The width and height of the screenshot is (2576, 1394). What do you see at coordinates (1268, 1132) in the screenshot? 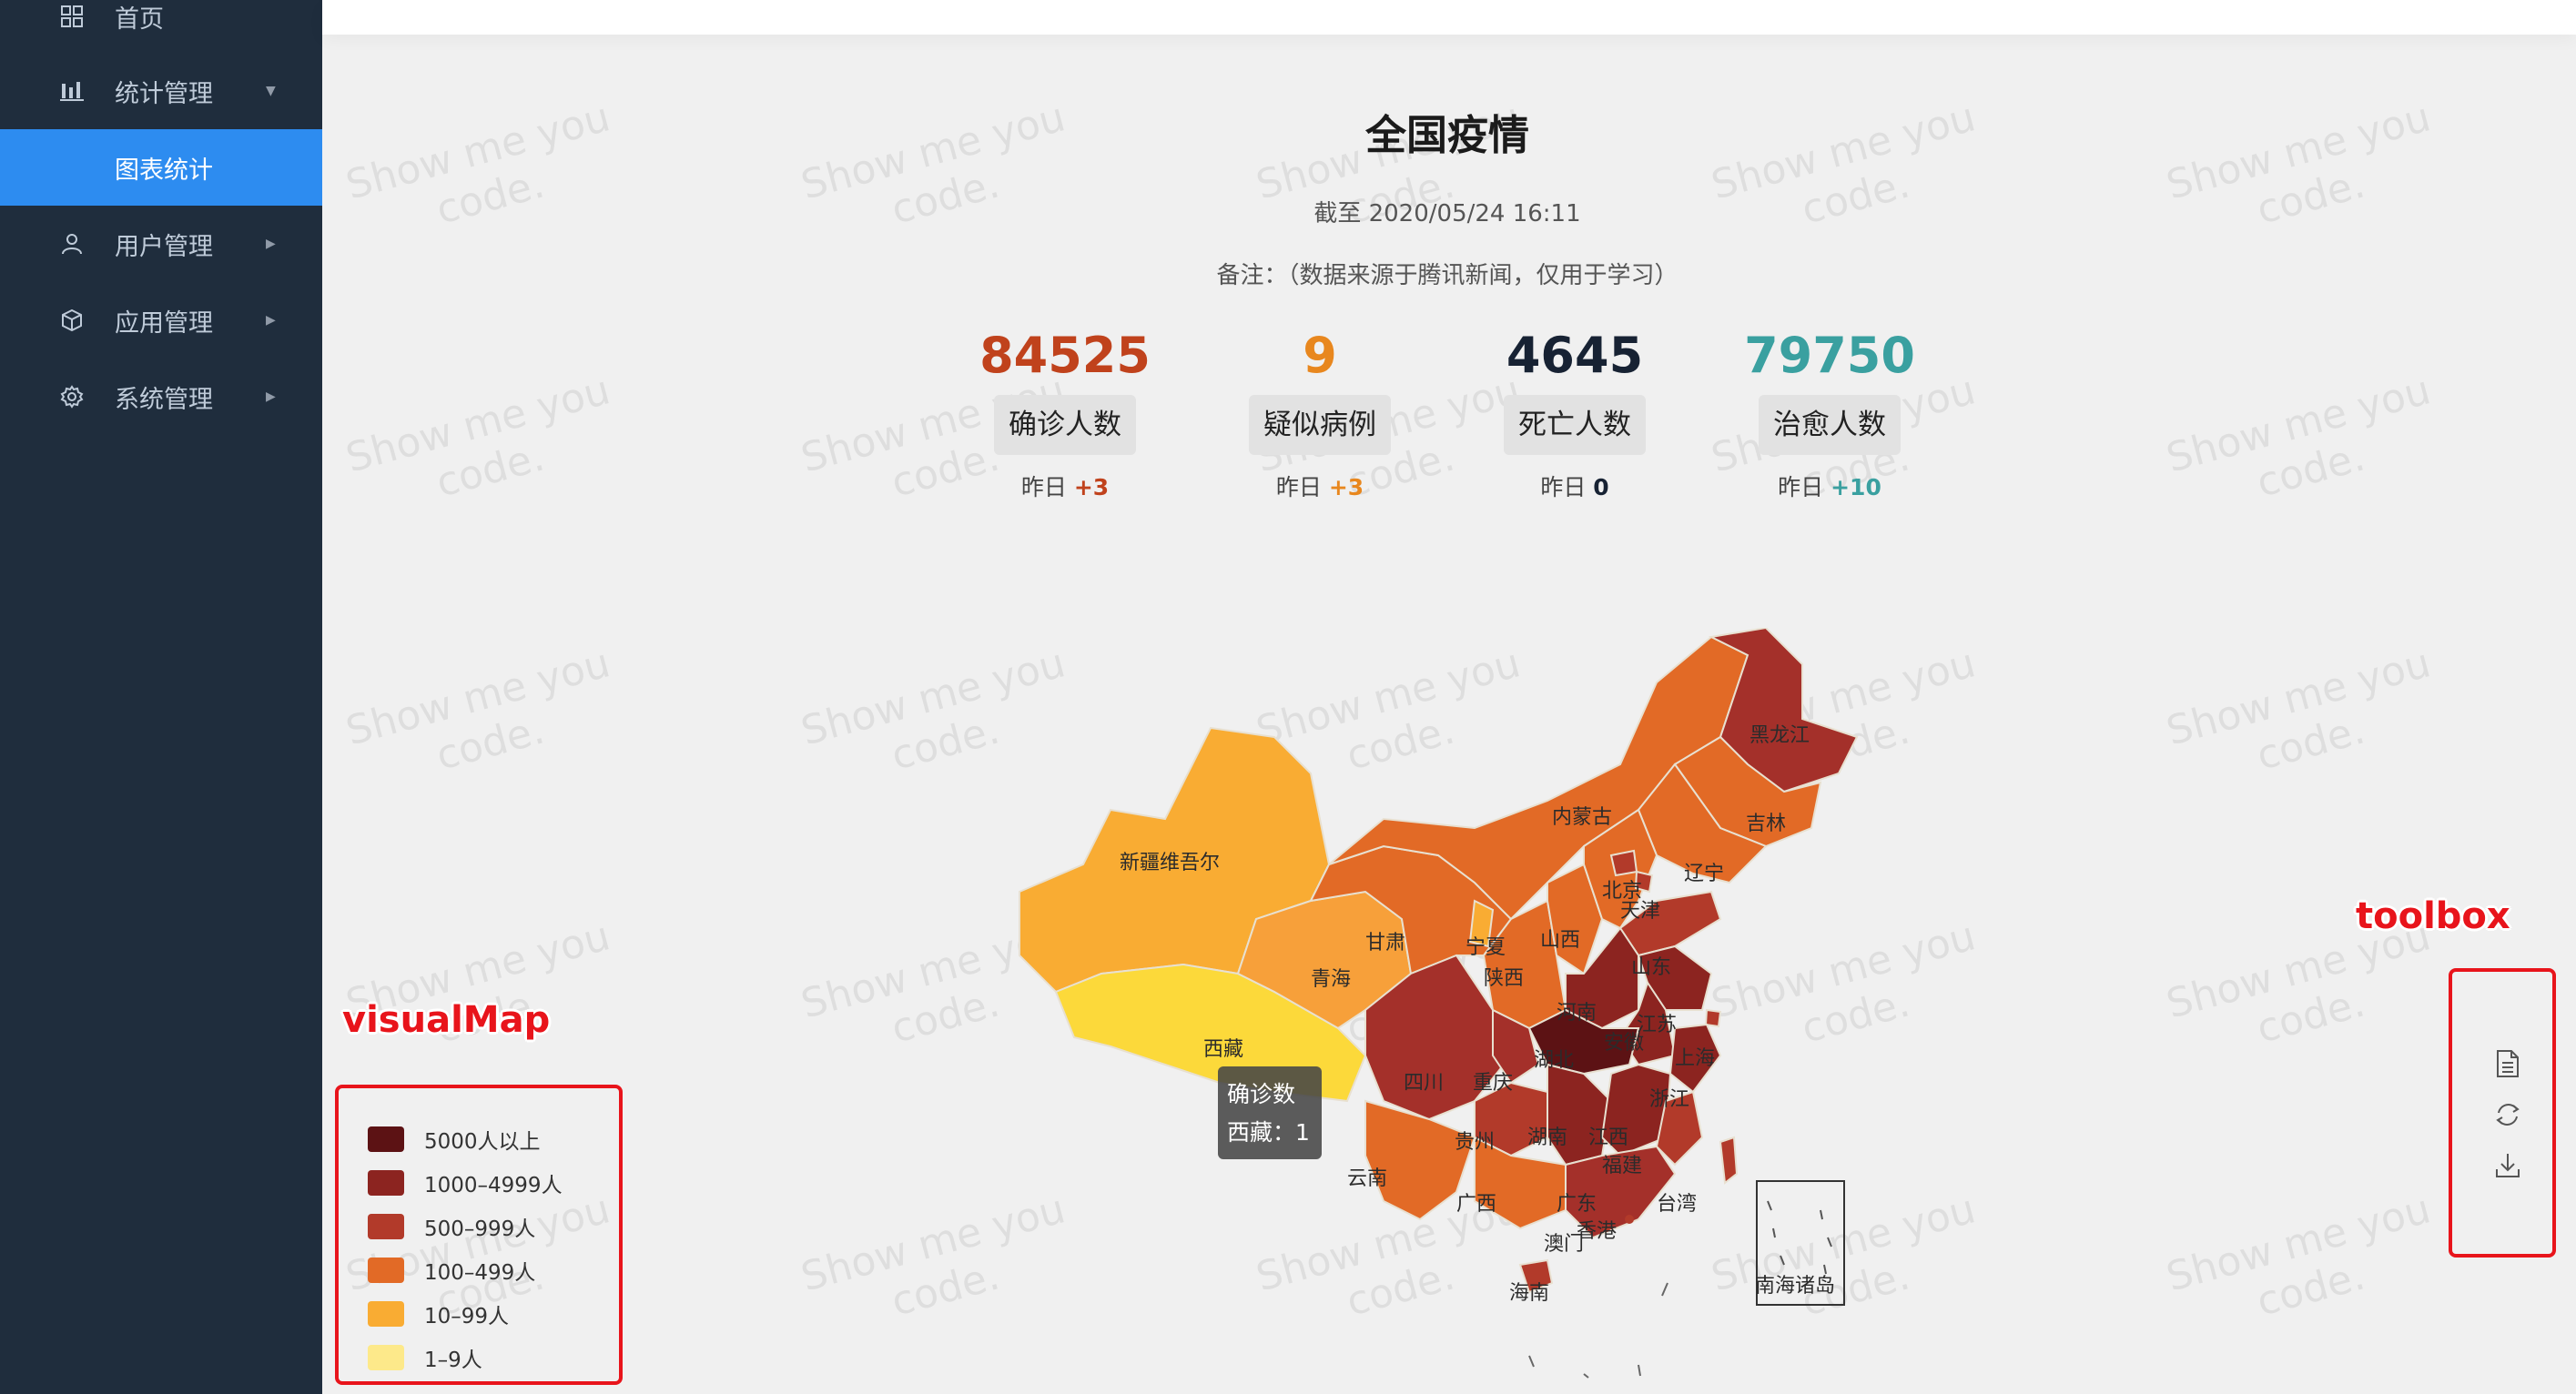
I see `tooltip-content: 西藏：1` at bounding box center [1268, 1132].